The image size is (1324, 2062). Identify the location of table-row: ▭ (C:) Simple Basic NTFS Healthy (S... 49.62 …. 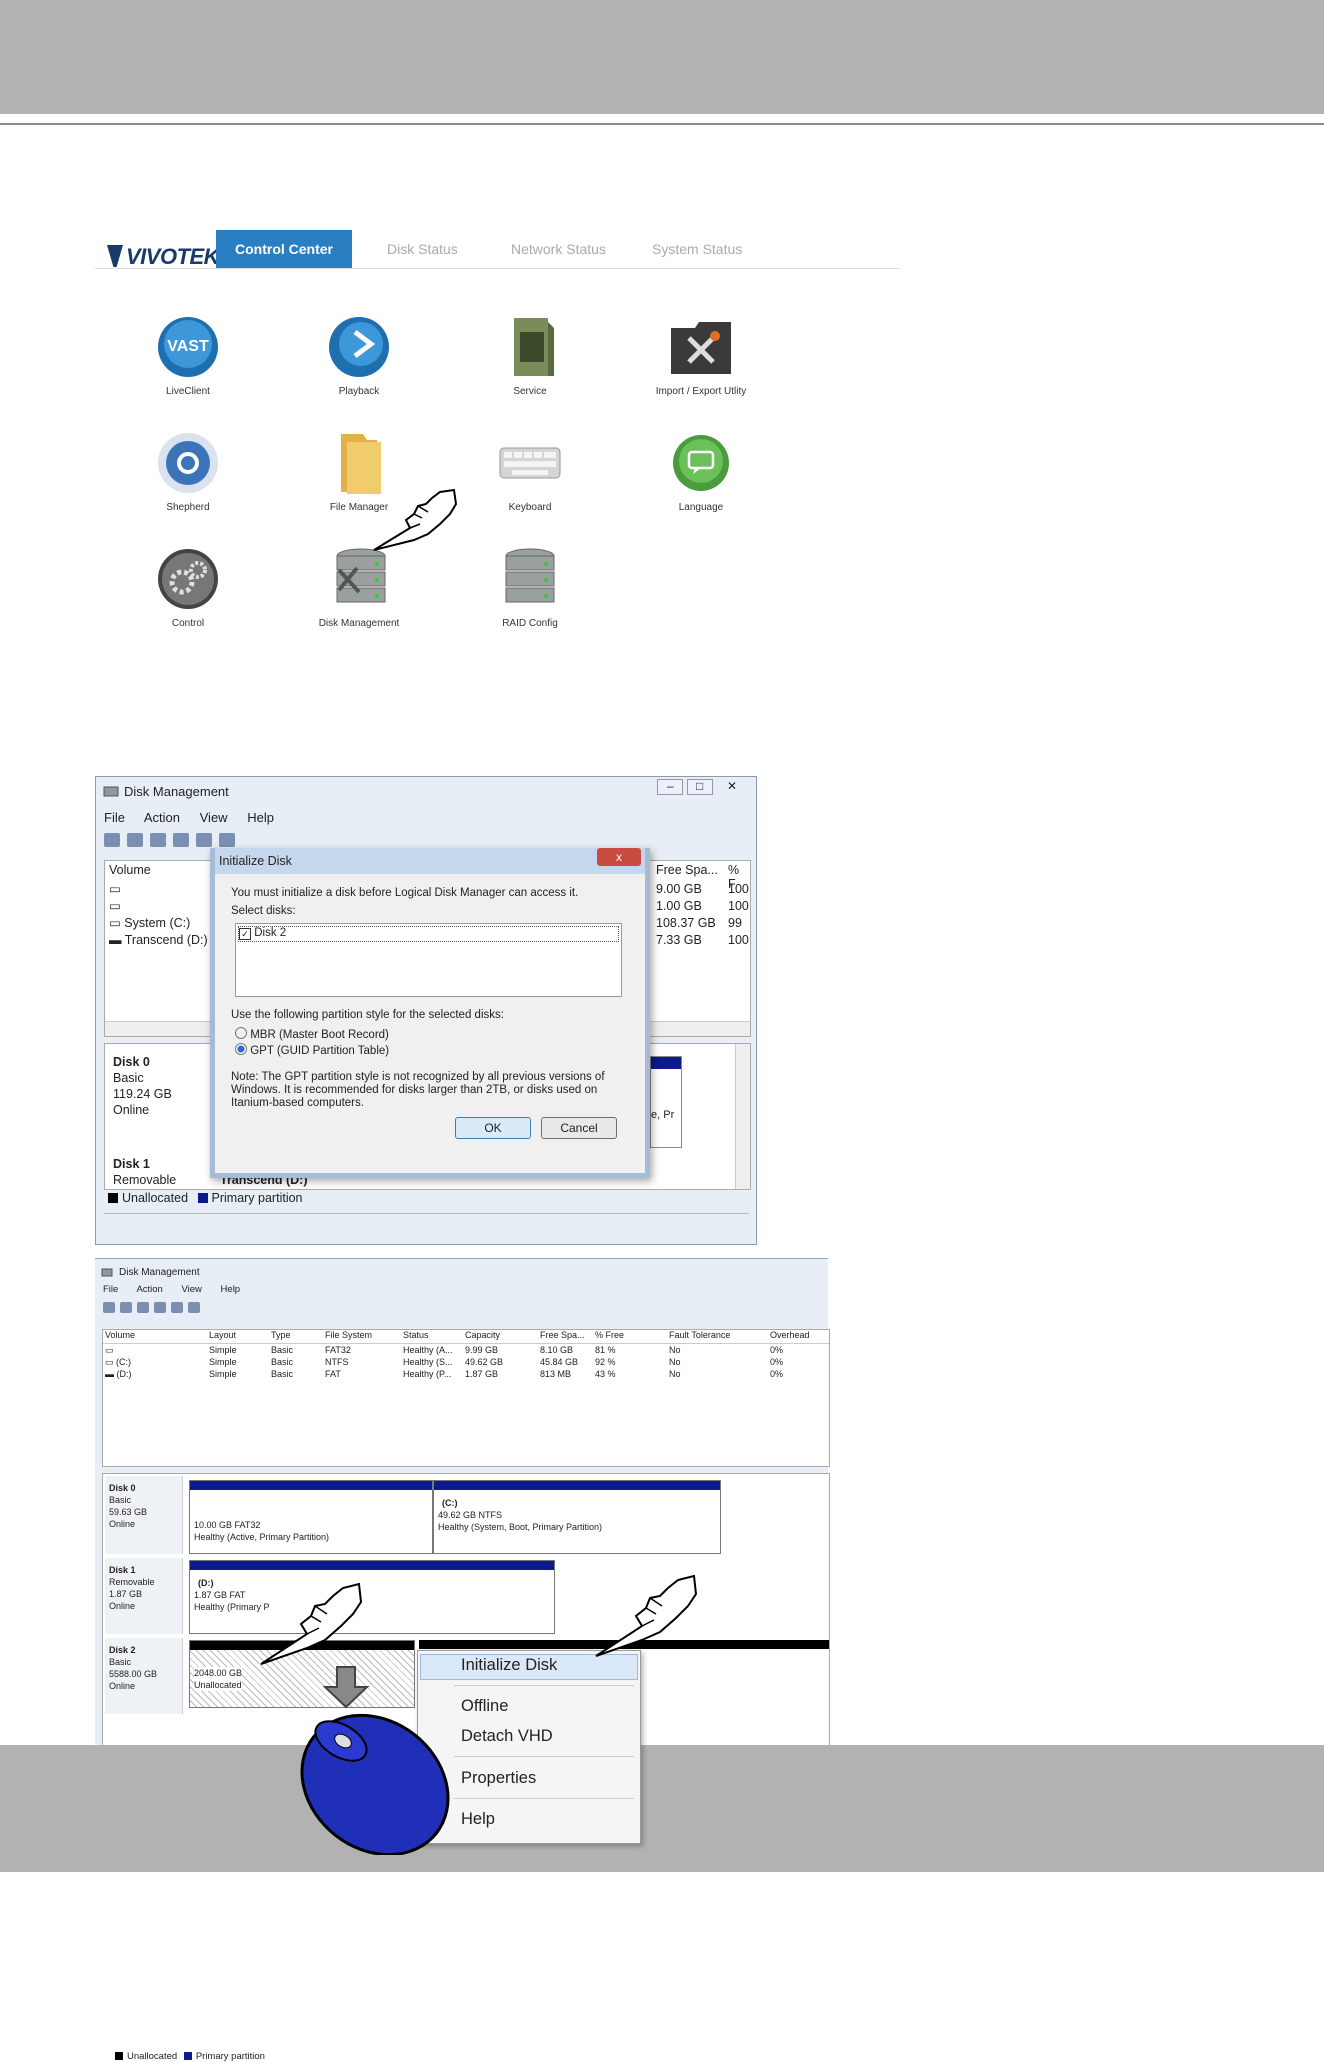
(466, 1363).